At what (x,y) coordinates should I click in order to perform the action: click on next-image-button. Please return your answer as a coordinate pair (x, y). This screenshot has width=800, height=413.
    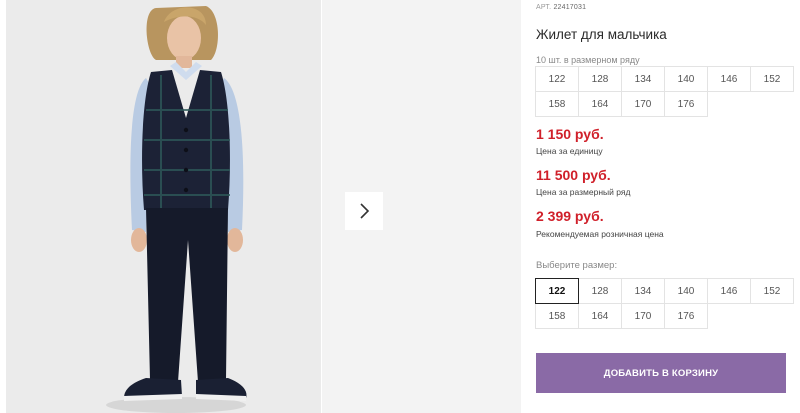
    Looking at the image, I should click on (364, 211).